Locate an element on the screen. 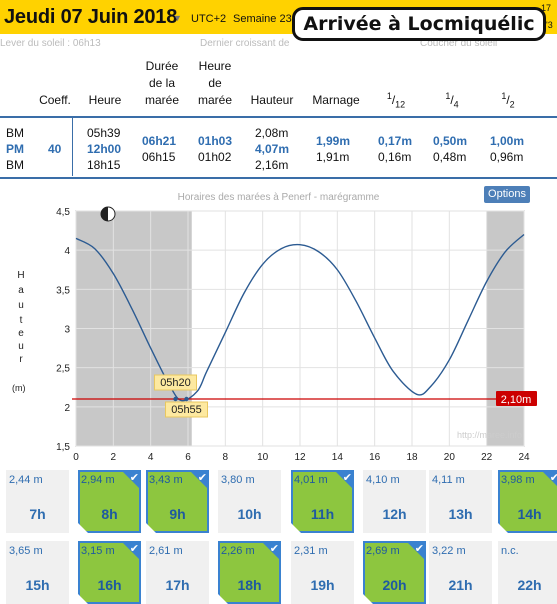 The height and width of the screenshot is (604, 557). tile-height: 3,65 m is located at coordinates (26, 551).